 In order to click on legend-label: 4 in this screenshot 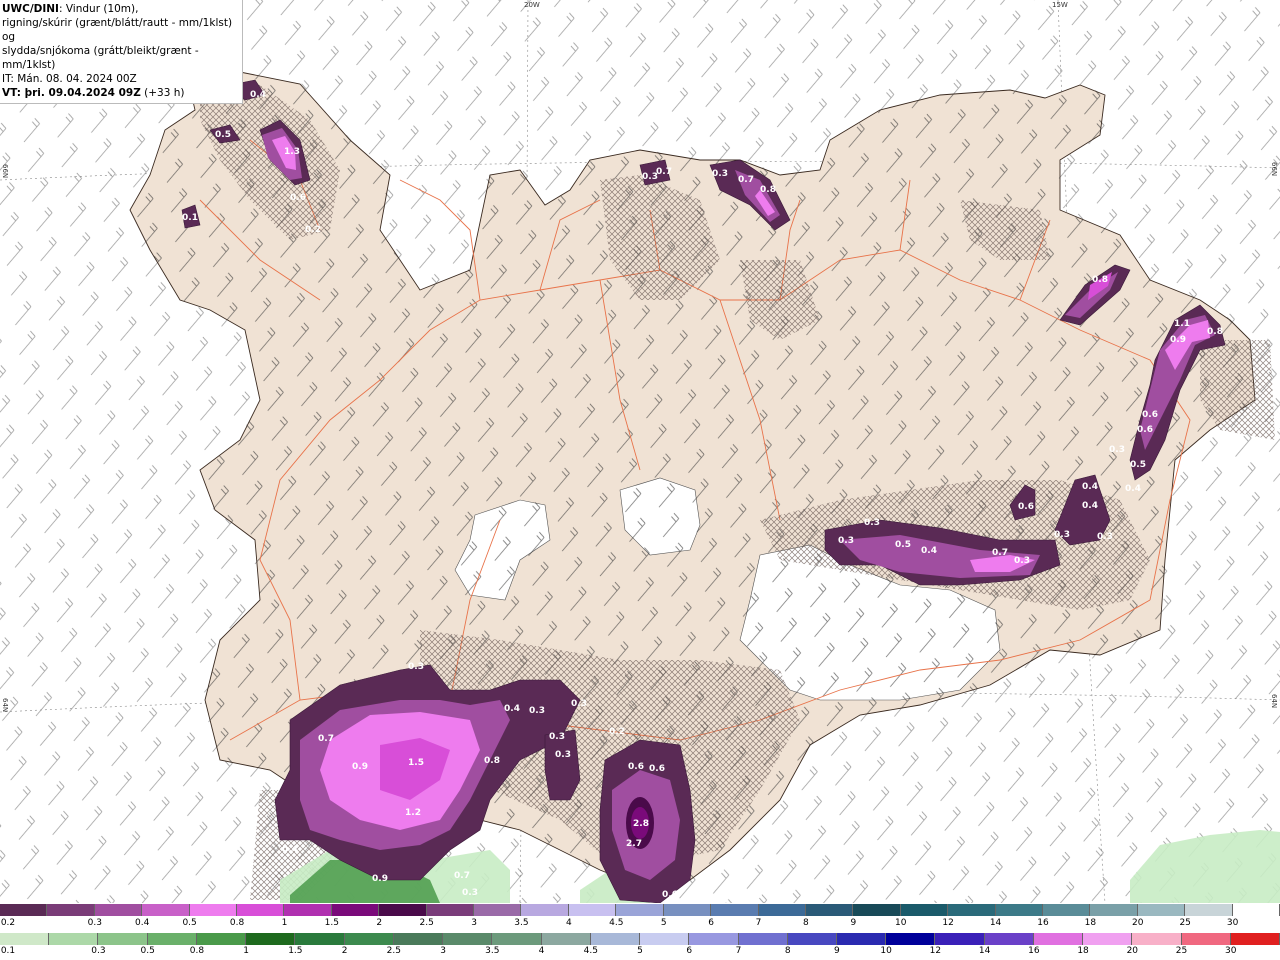, I will do `click(541, 951)`.